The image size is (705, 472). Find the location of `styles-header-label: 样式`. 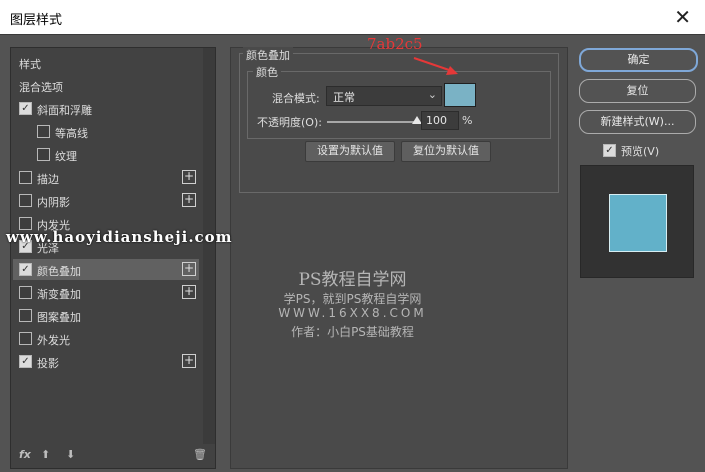

styles-header-label: 样式 is located at coordinates (30, 64).